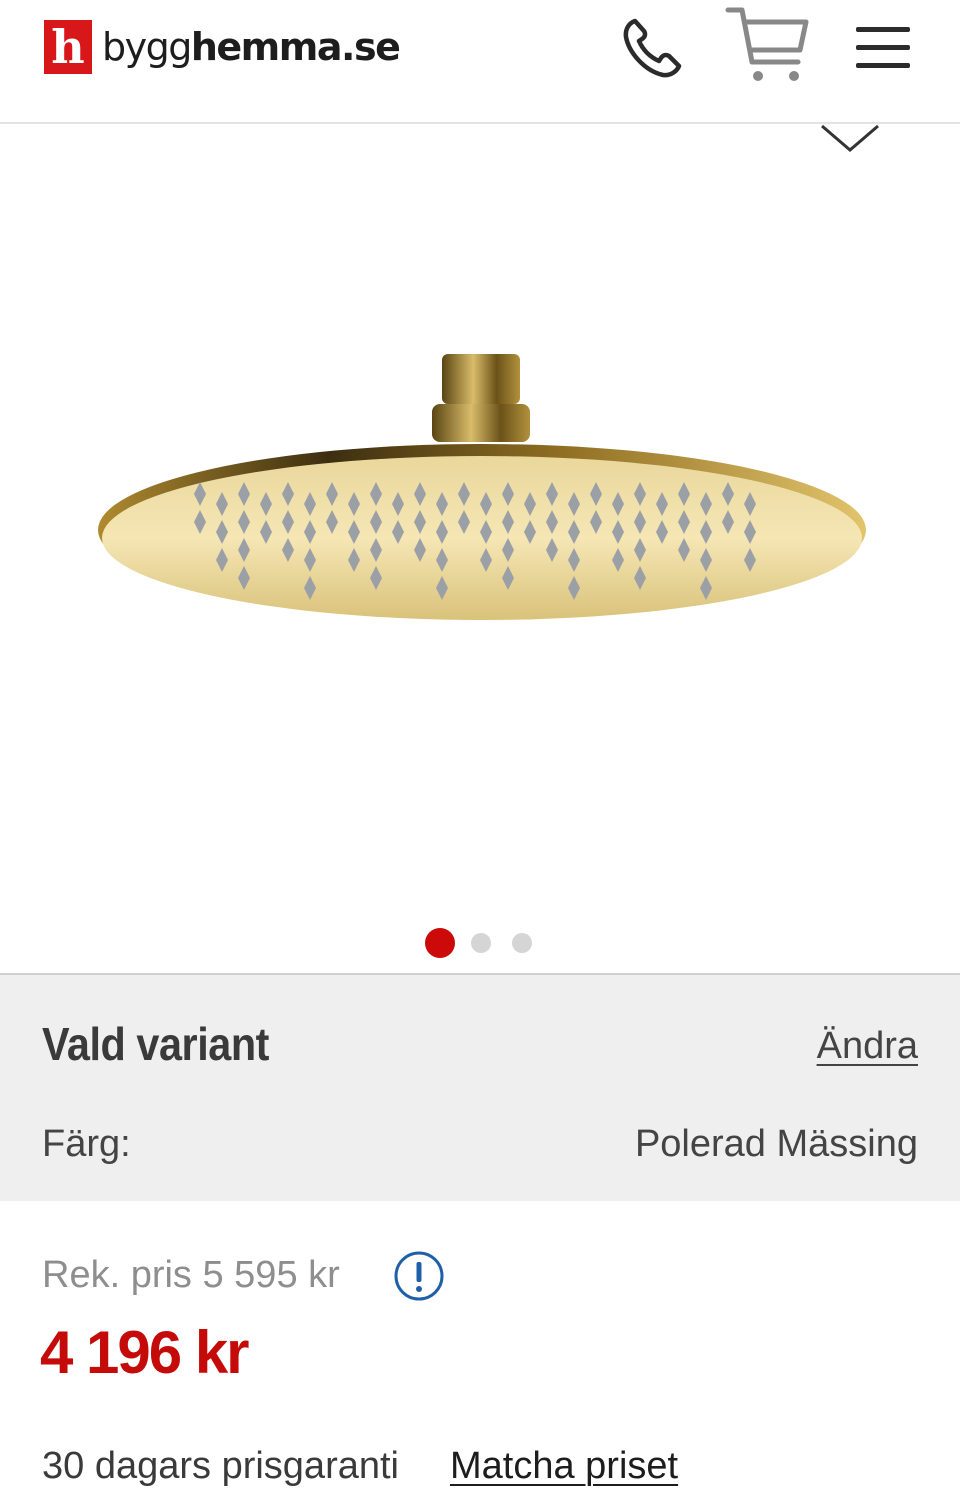  I want to click on site-logo: h bygghemma.se, so click(222, 47).